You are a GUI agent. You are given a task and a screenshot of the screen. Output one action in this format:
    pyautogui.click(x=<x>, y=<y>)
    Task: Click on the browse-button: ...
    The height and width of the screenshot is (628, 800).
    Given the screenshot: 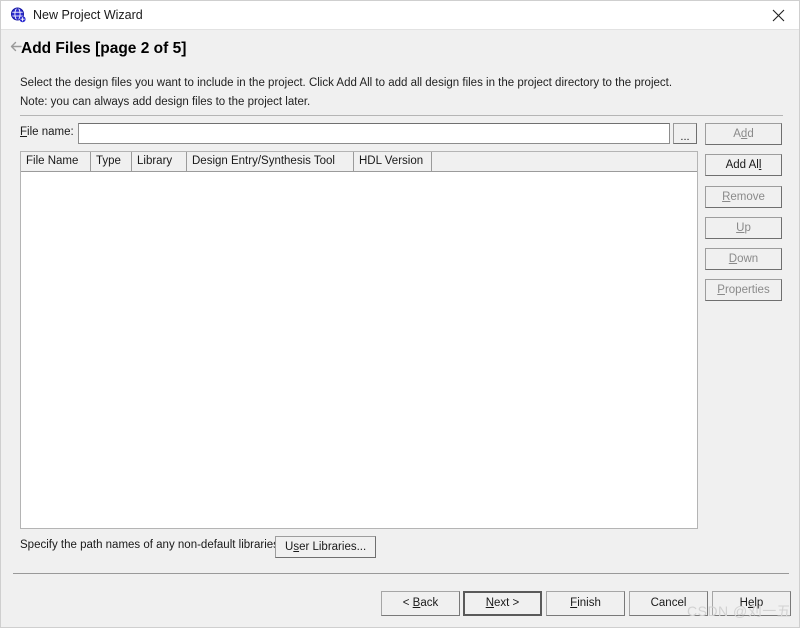 What is the action you would take?
    pyautogui.click(x=685, y=133)
    